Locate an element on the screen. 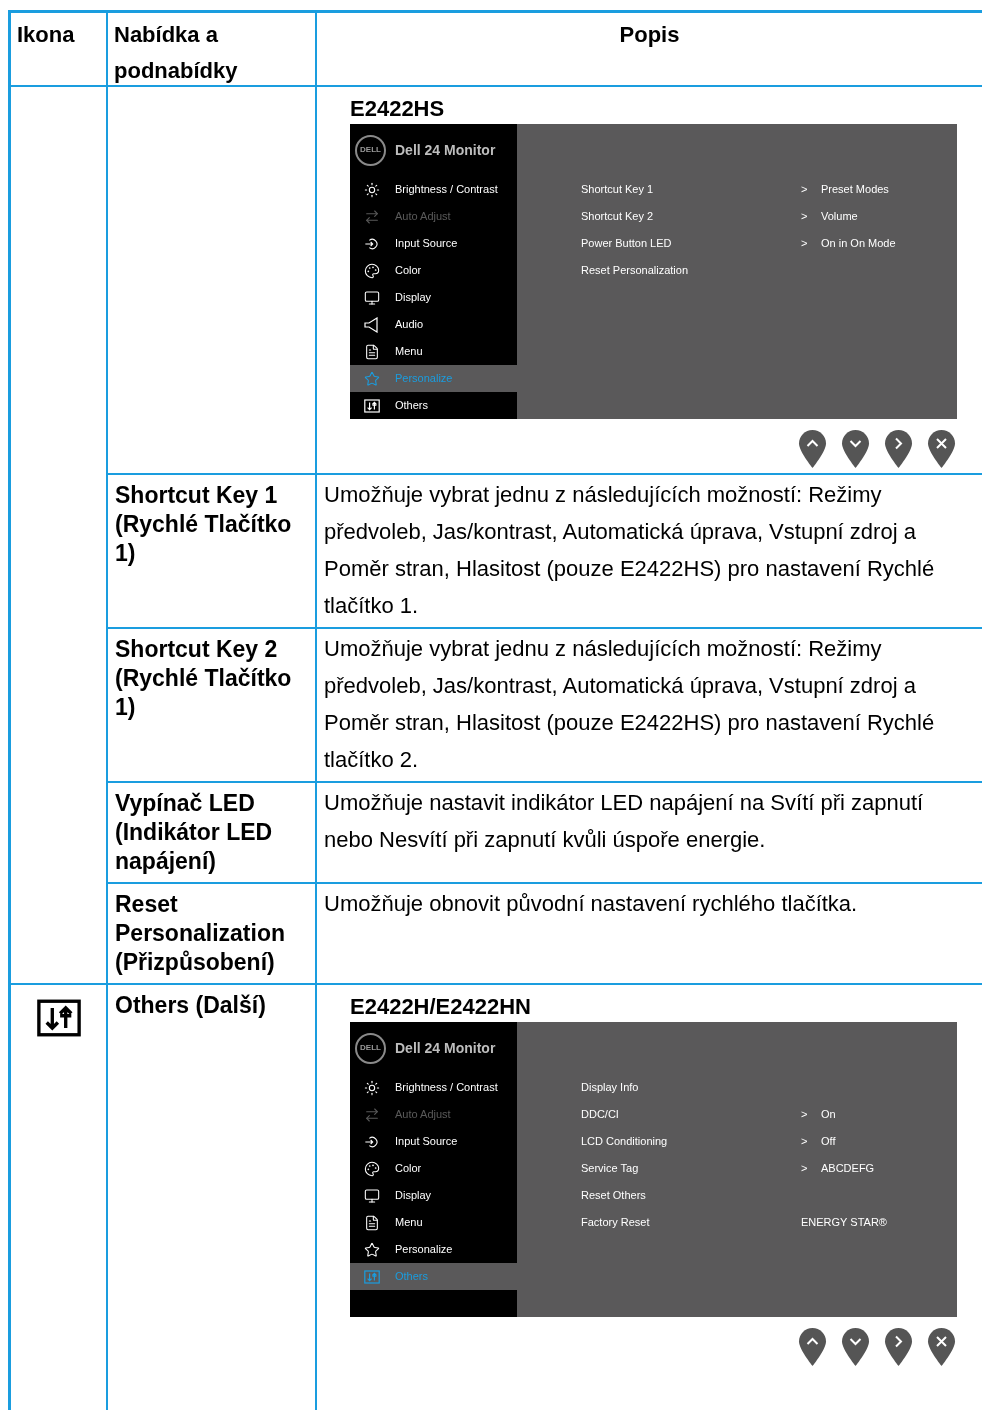 The width and height of the screenshot is (982, 1410). model-heading: E2422H/E2422HN is located at coordinates (441, 1007).